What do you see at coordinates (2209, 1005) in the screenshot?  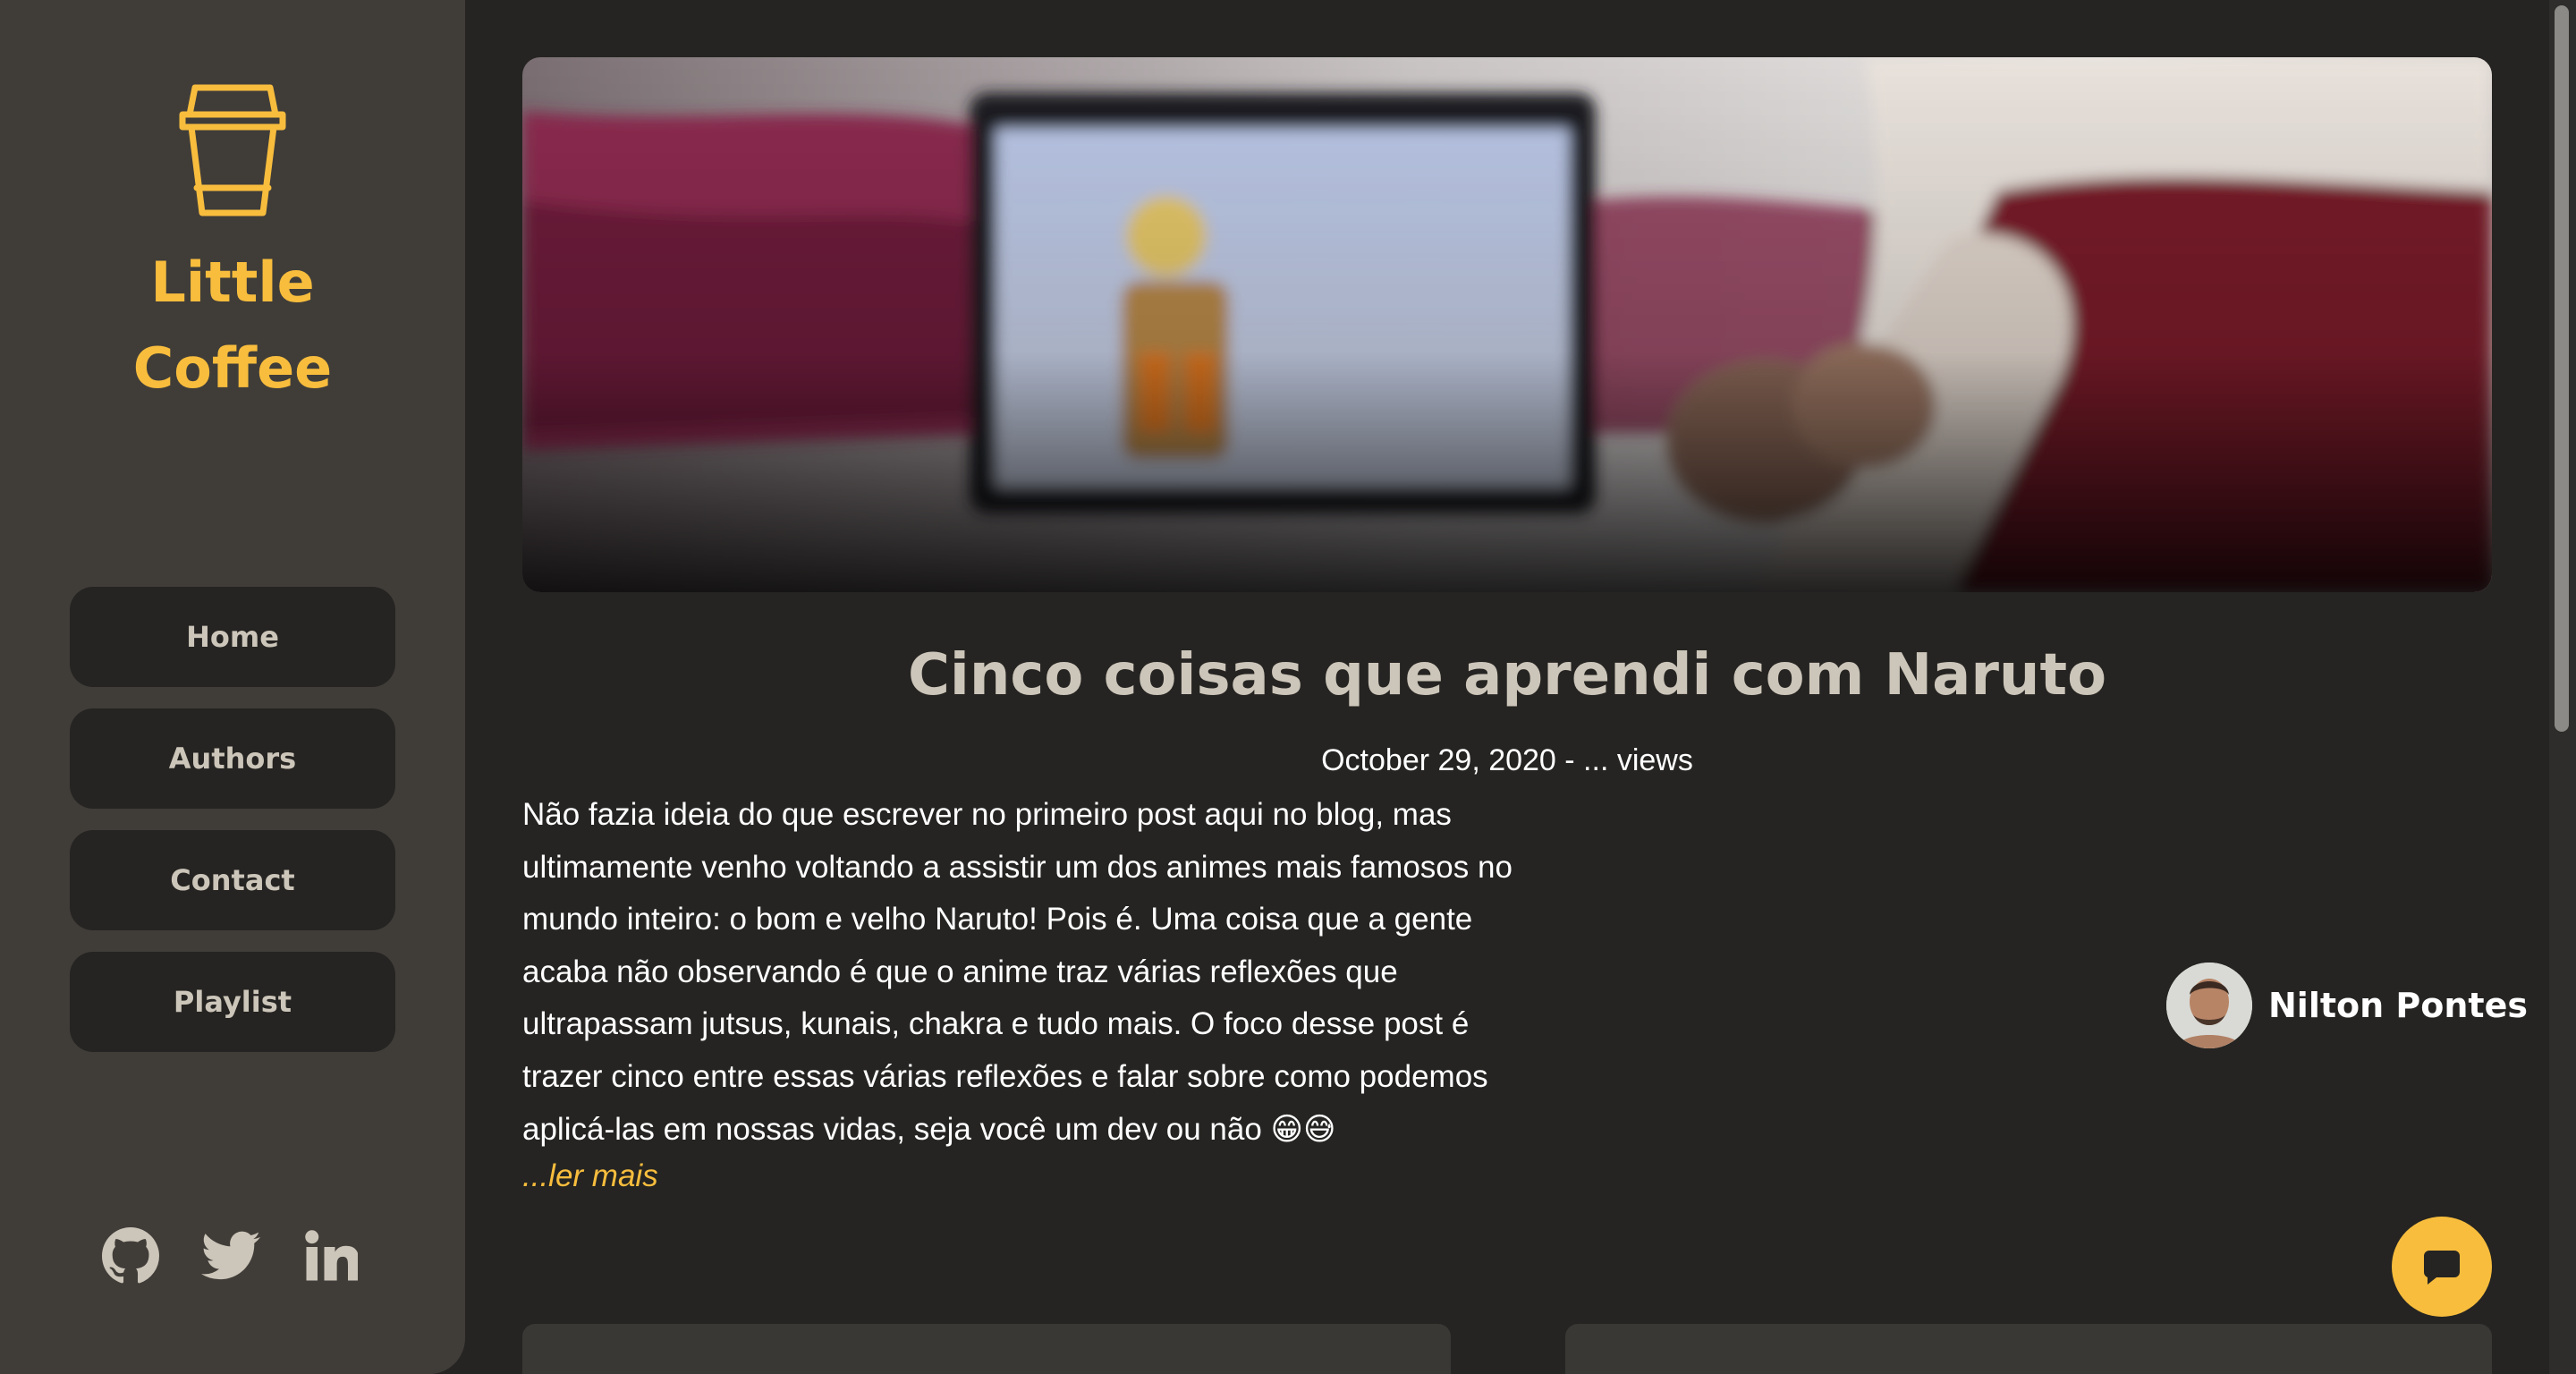 I see `author-avatar` at bounding box center [2209, 1005].